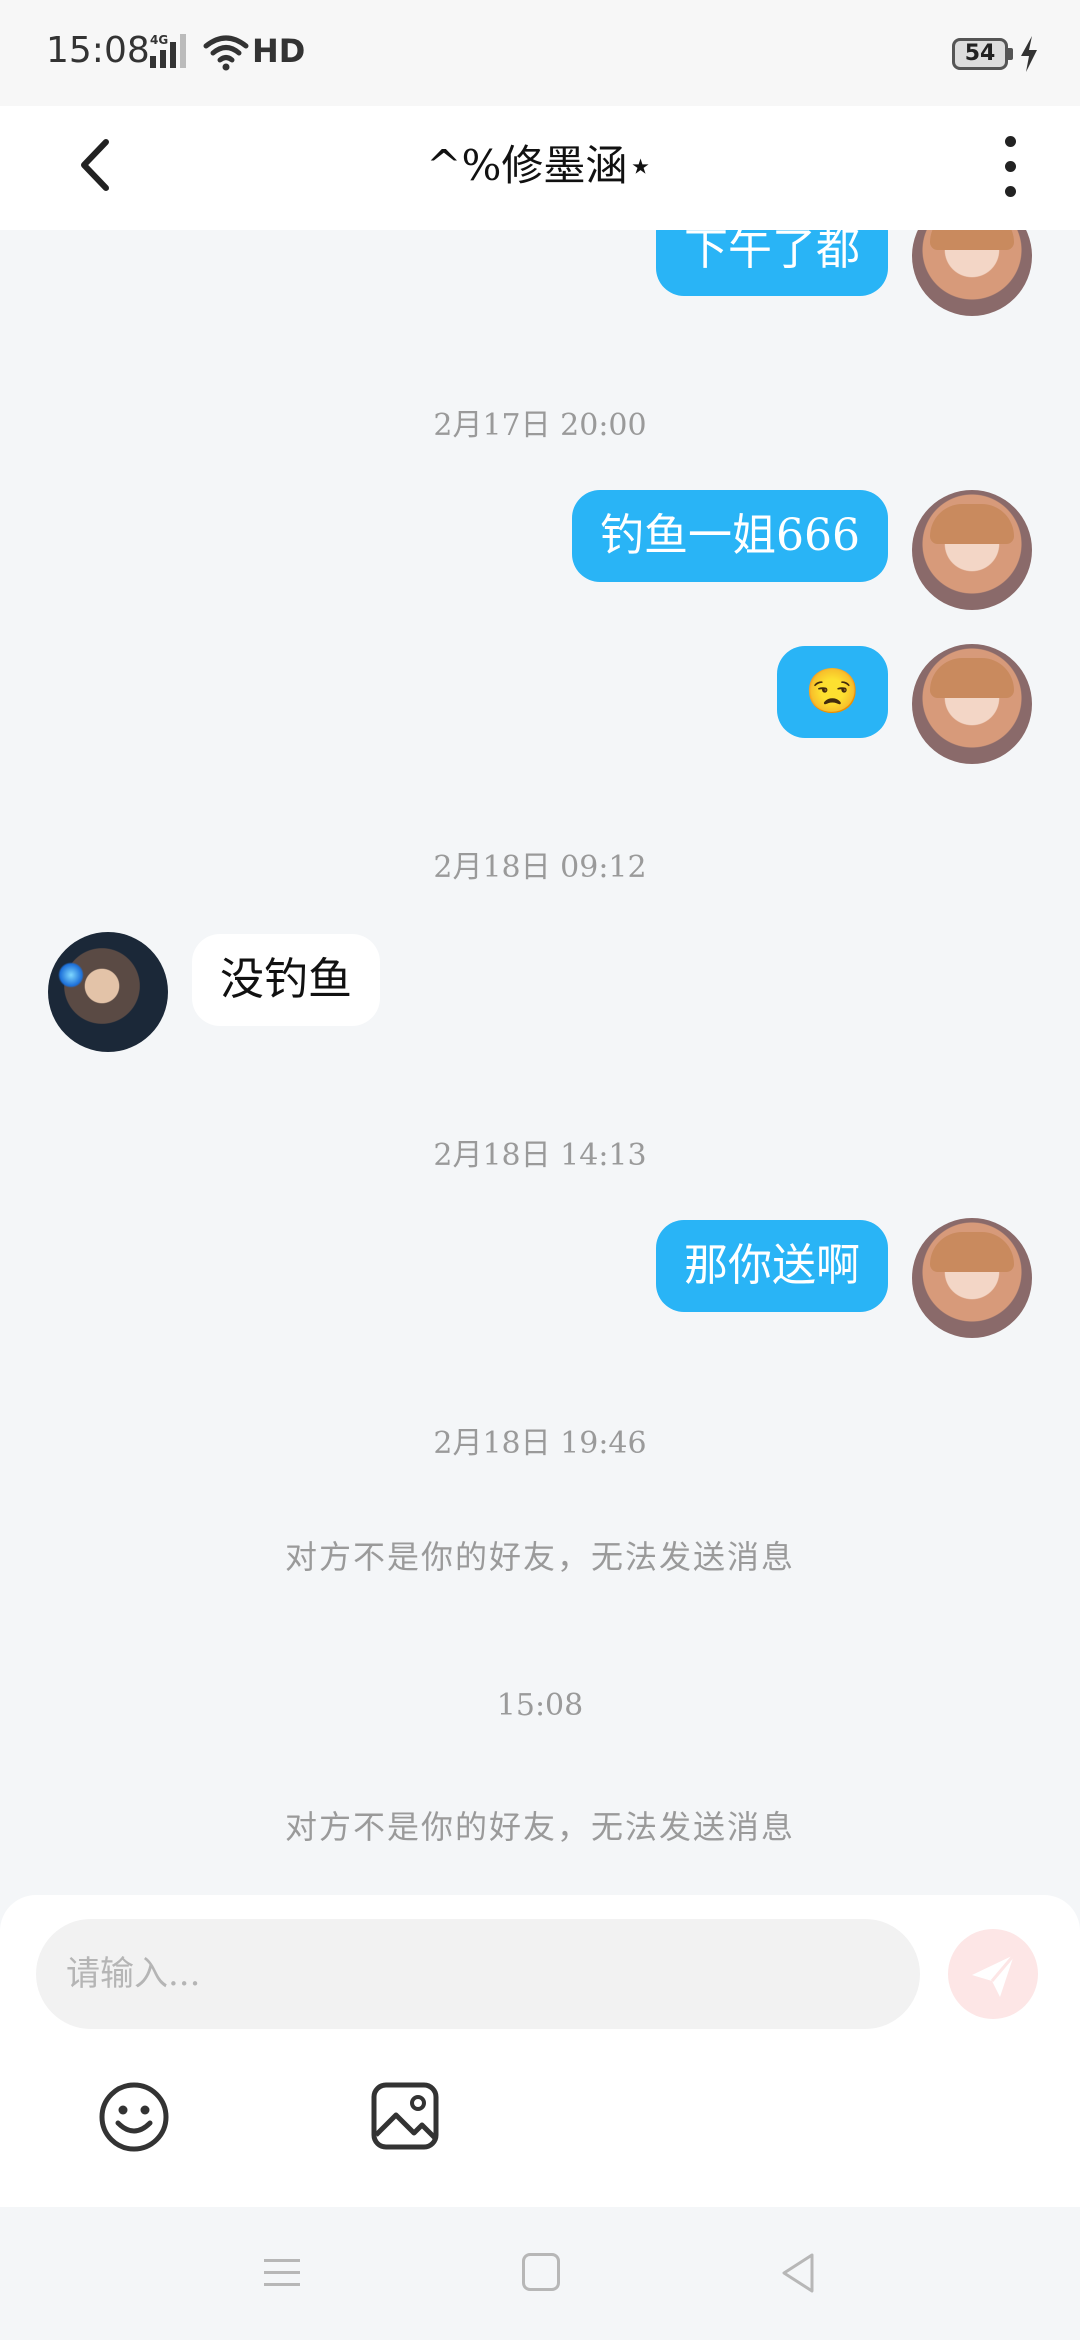  What do you see at coordinates (405, 2116) in the screenshot?
I see `image-icon` at bounding box center [405, 2116].